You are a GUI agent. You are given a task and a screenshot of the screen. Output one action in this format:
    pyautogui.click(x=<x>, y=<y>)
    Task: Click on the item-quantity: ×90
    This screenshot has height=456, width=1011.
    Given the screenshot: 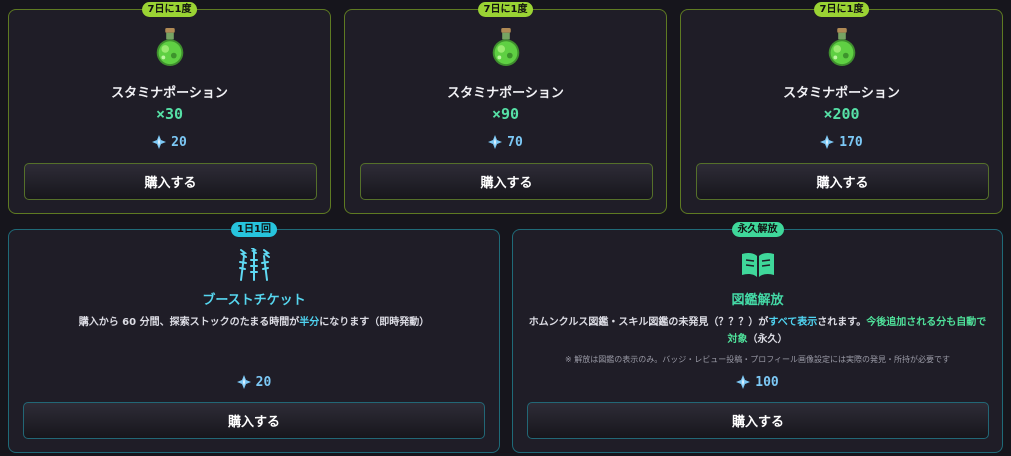 What is the action you would take?
    pyautogui.click(x=505, y=114)
    